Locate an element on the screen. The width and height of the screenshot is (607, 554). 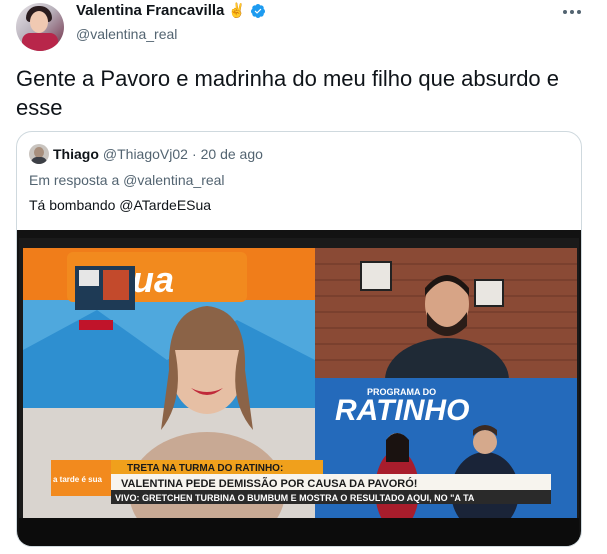
author-name: Valentina Francavilla is located at coordinates (150, 10).